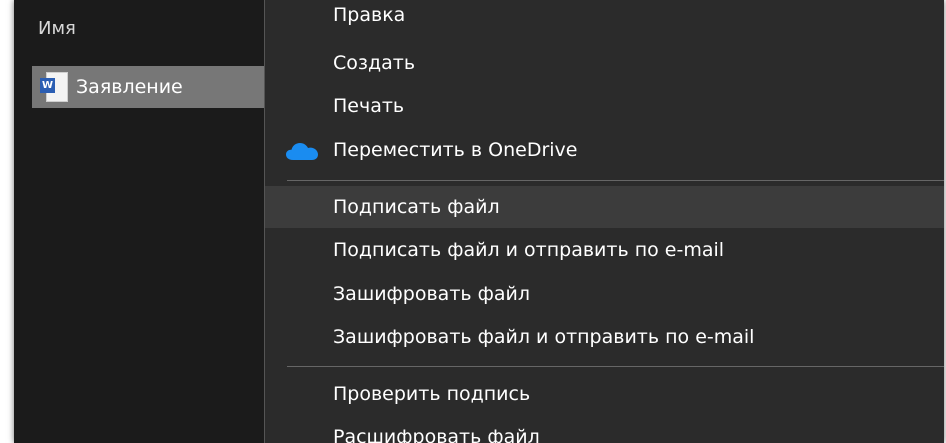 Image resolution: width=946 pixels, height=443 pixels. What do you see at coordinates (604, 150) in the screenshot?
I see `menu-item-move-to-onedrive: Переместить в OneDrive` at bounding box center [604, 150].